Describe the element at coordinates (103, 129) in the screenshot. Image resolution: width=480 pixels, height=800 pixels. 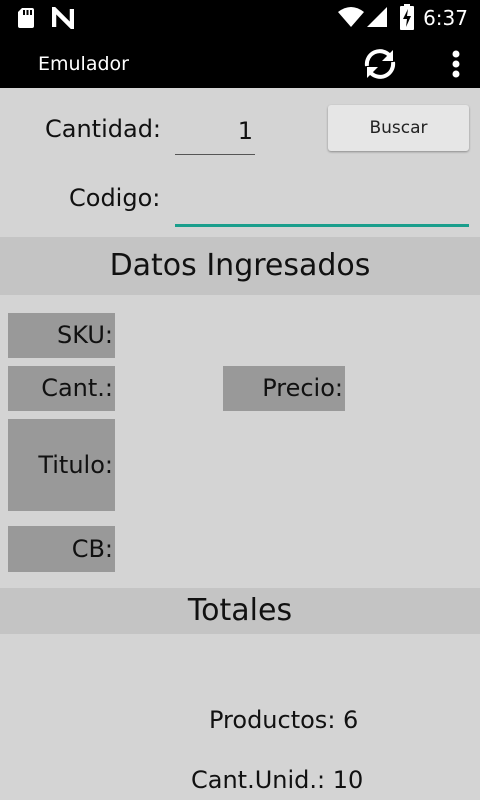
I see `quantity-label: Cantidad:` at that location.